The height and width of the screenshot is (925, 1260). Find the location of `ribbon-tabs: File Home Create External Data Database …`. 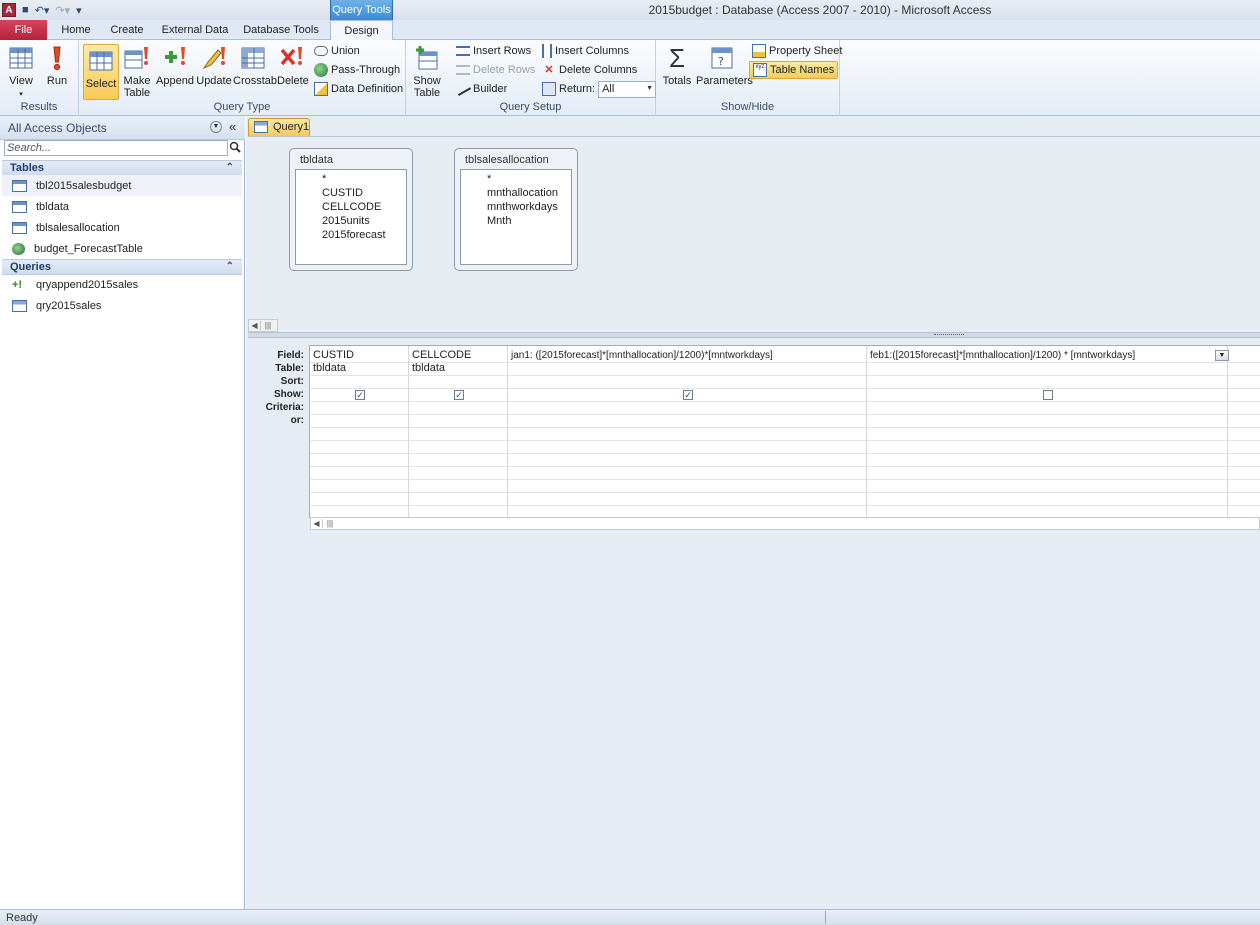

ribbon-tabs: File Home Create External Data Database … is located at coordinates (630, 30).